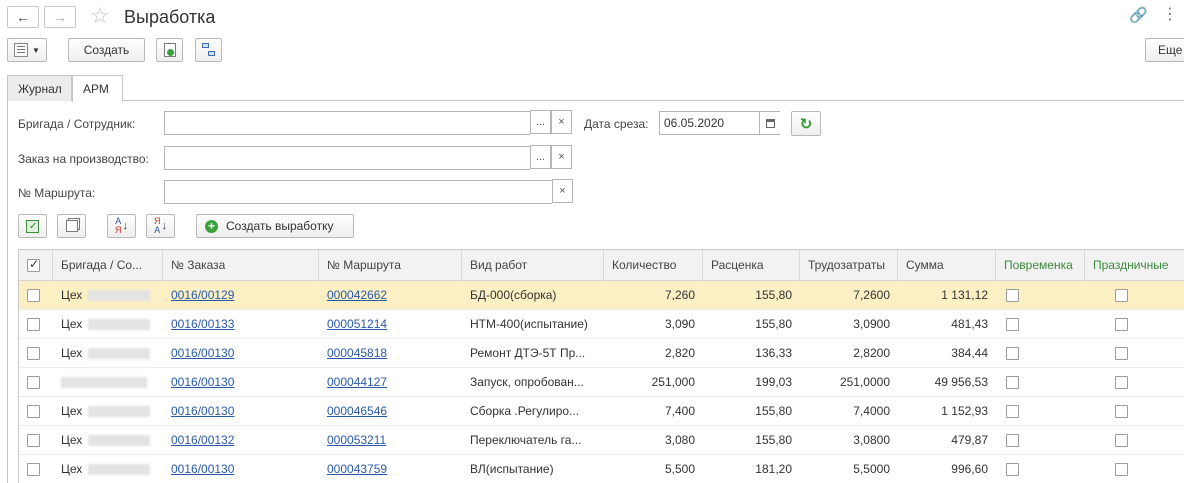 The height and width of the screenshot is (483, 1184). What do you see at coordinates (60, 17) in the screenshot?
I see `forward-button: →` at bounding box center [60, 17].